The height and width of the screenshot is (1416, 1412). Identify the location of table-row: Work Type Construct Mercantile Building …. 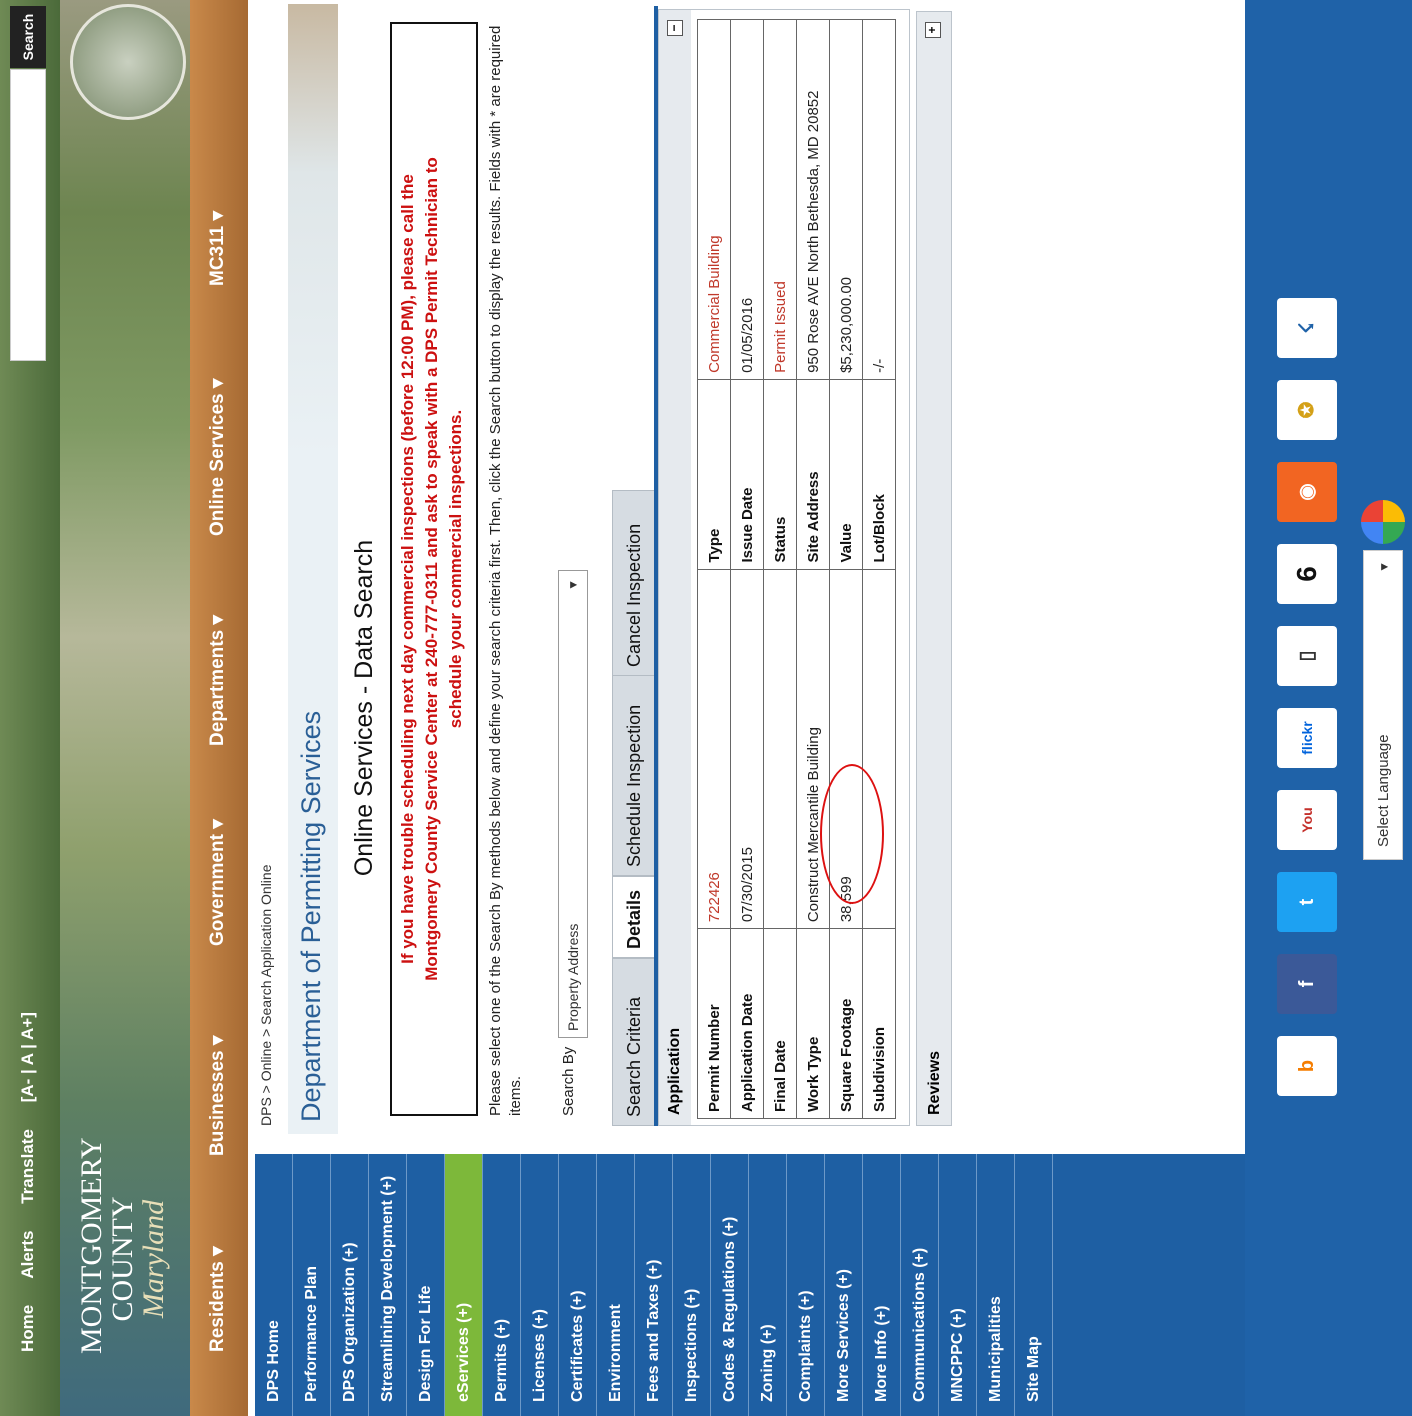
(813, 569).